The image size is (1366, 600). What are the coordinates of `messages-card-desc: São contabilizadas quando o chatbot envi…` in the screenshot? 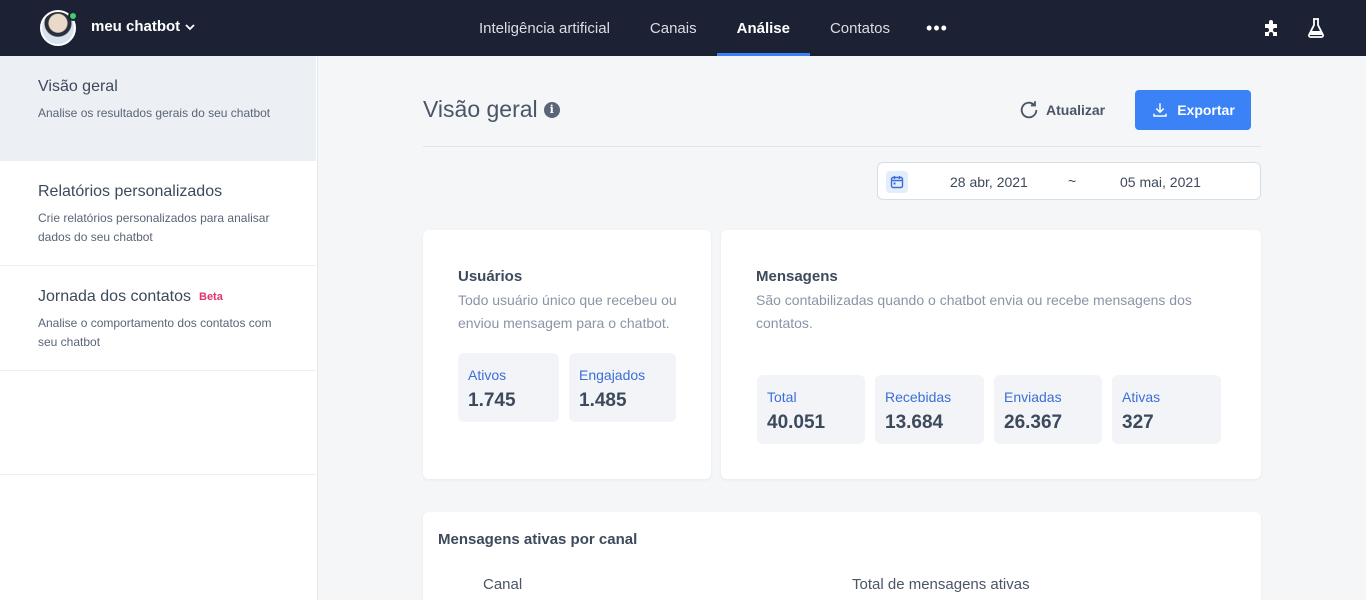 It's located at (991, 312).